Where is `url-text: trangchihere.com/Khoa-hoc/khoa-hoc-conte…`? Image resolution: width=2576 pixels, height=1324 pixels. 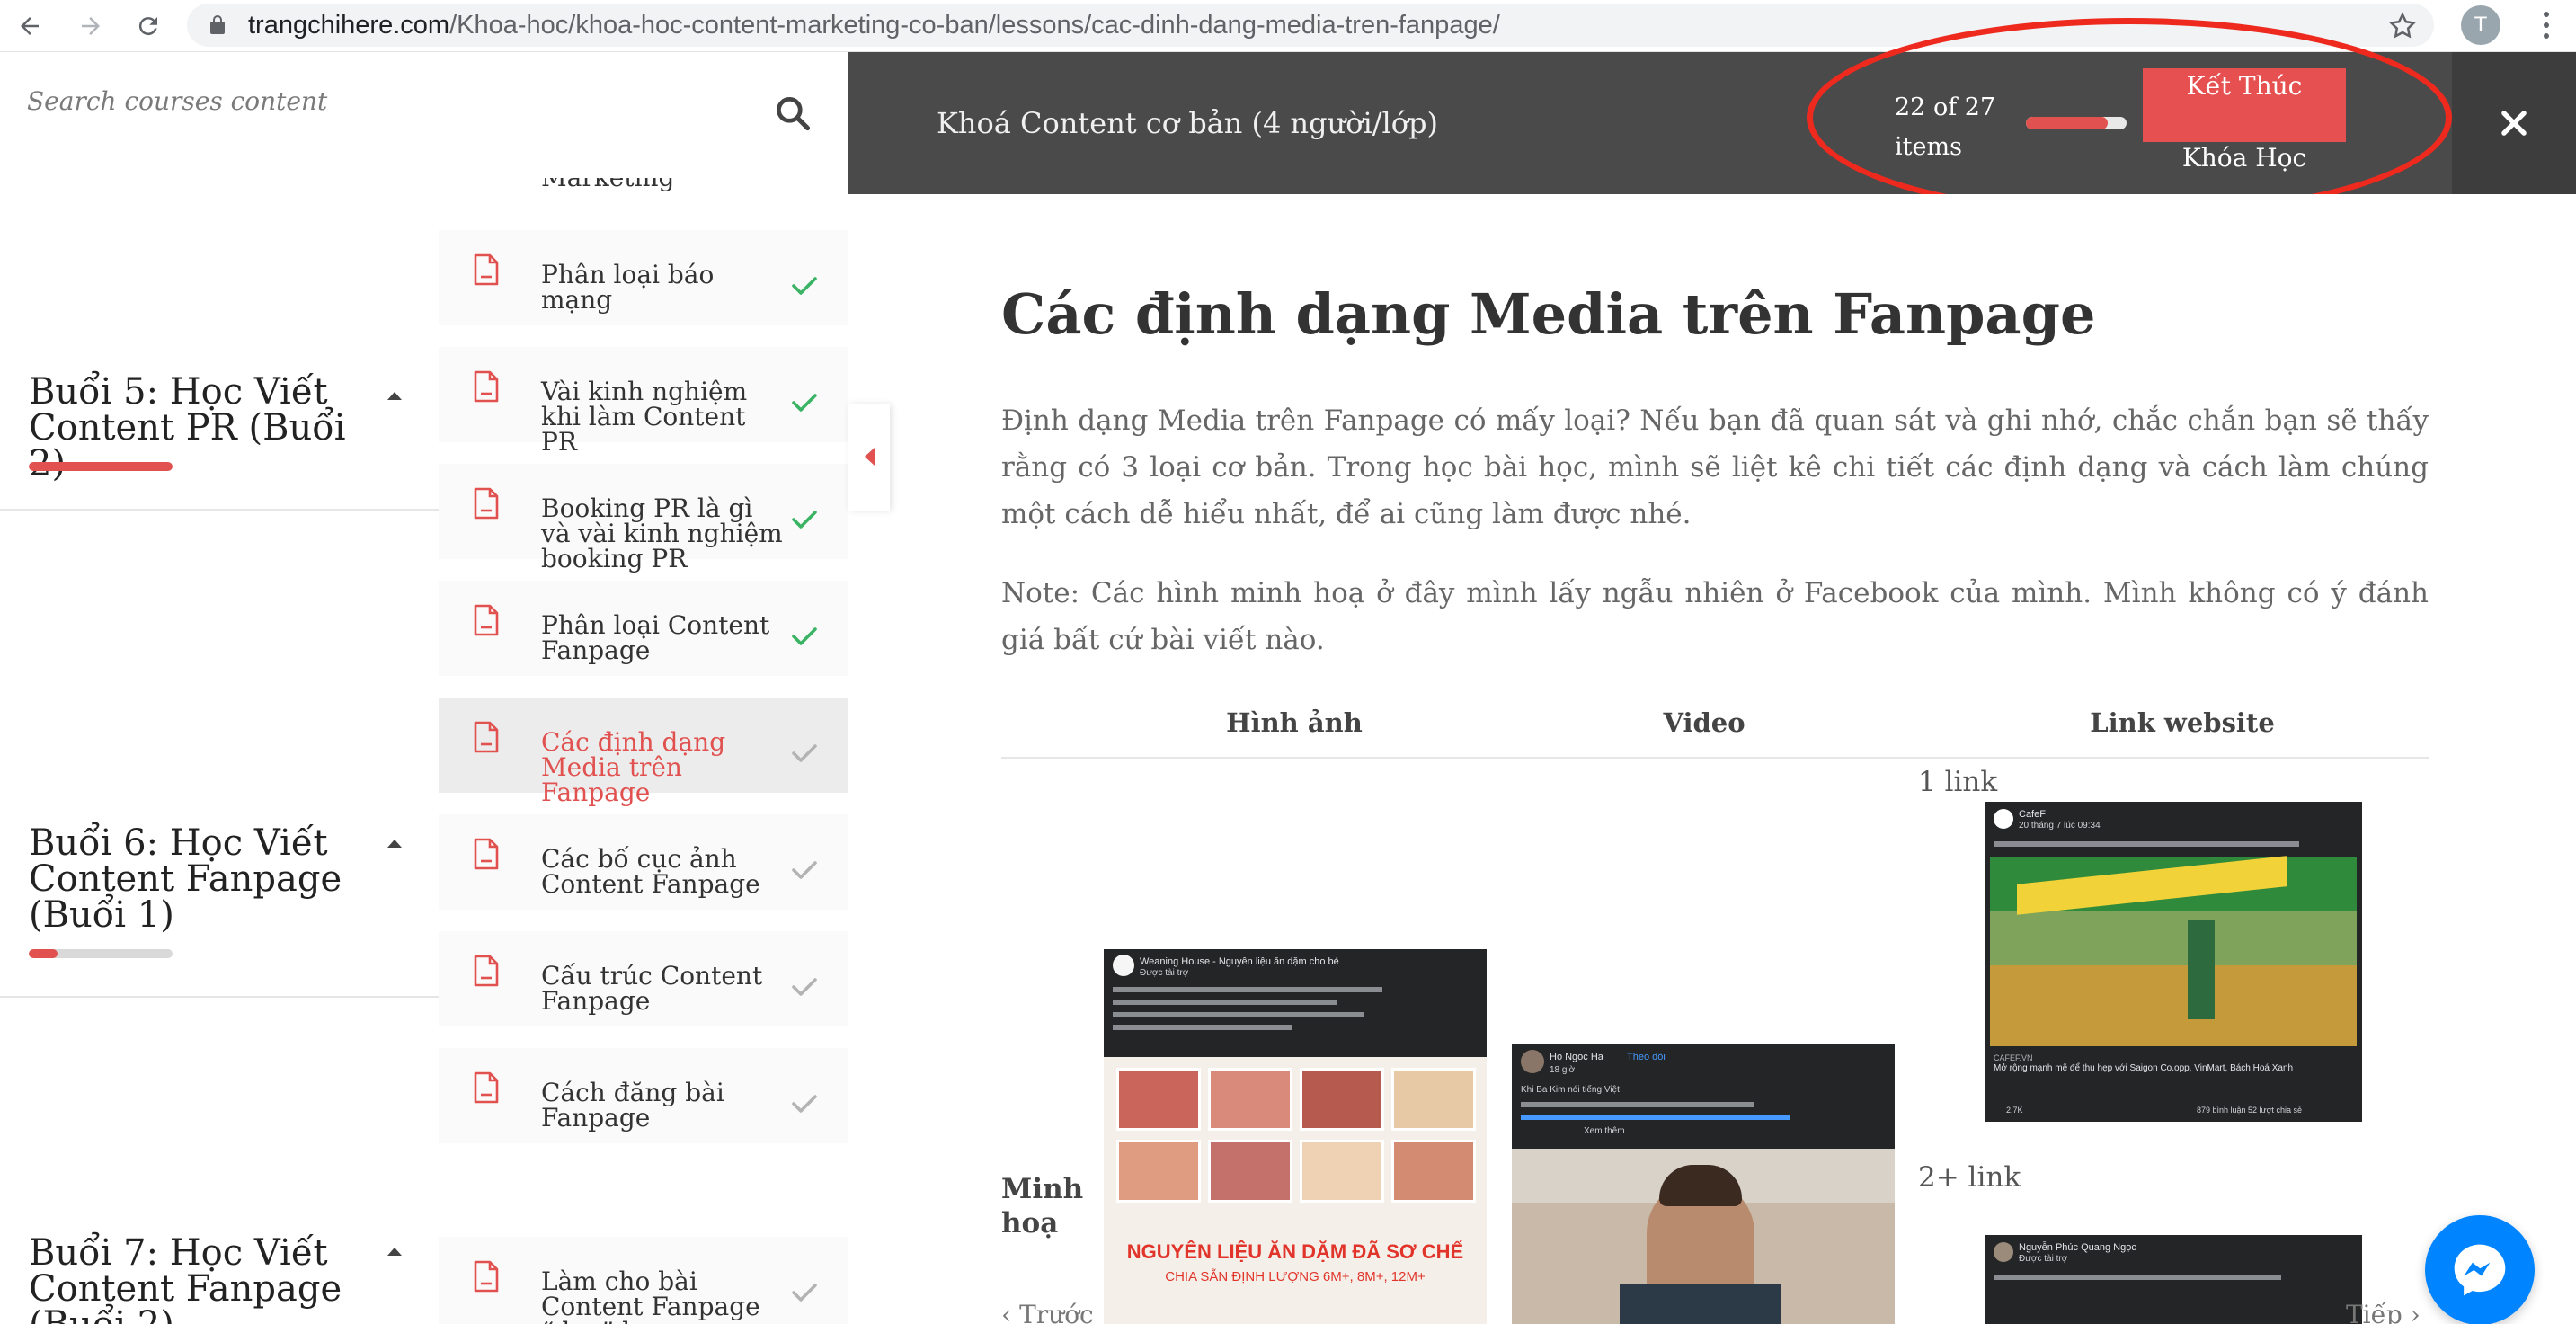
url-text: trangchihere.com/Khoa-hoc/khoa-hoc-conte… is located at coordinates (874, 26).